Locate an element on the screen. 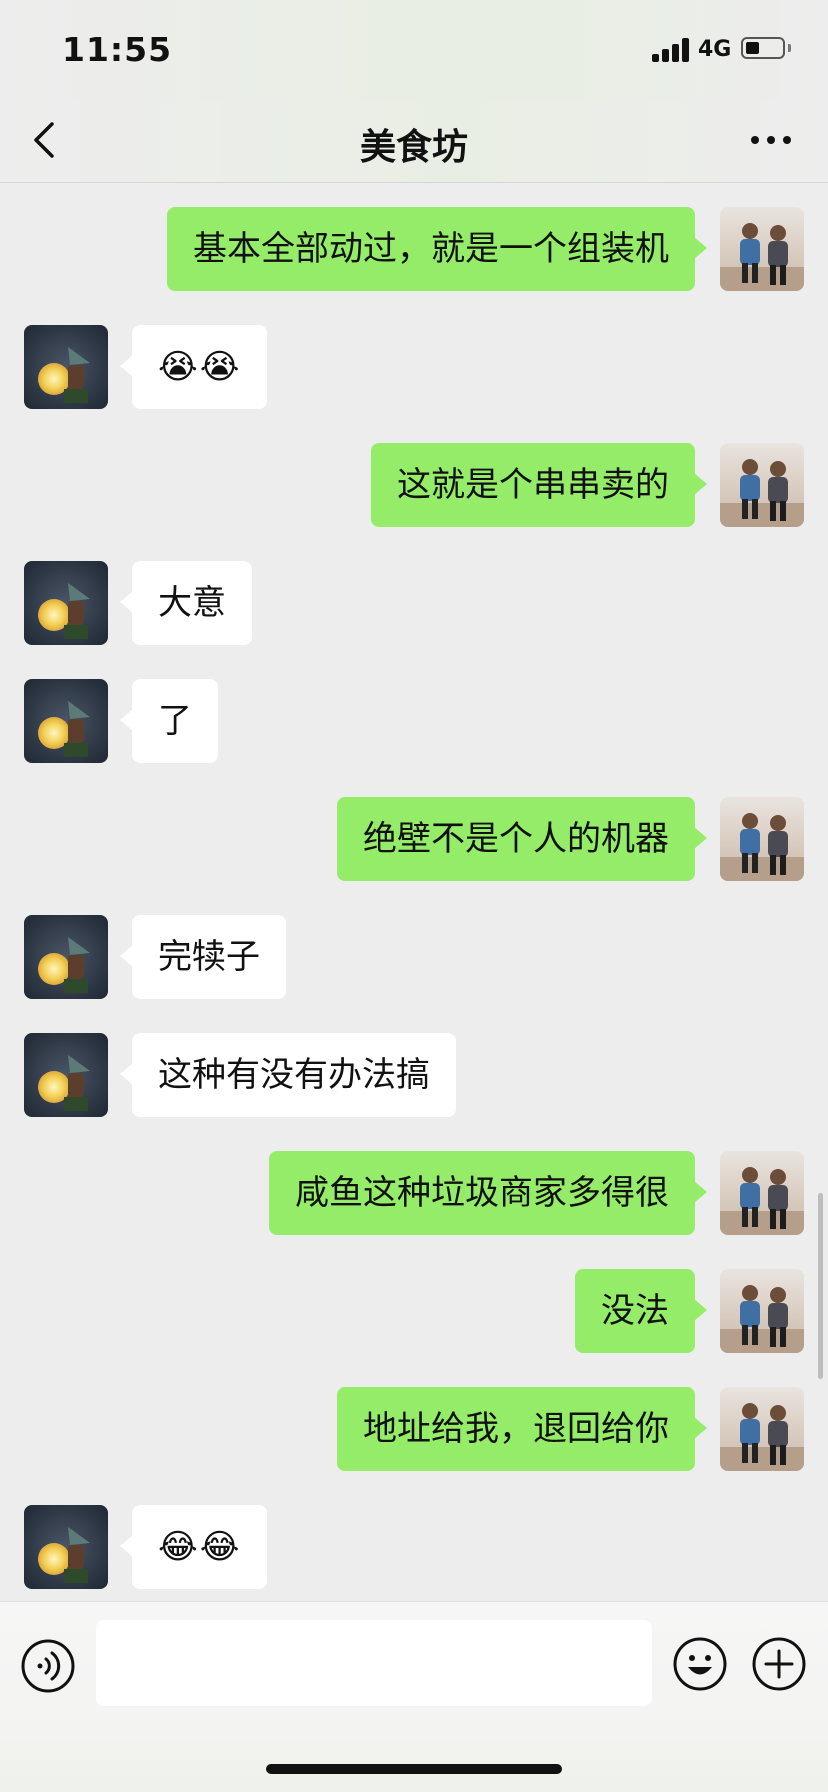 The width and height of the screenshot is (828, 1792). message-row: 这就是个串串卖的 is located at coordinates (414, 485).